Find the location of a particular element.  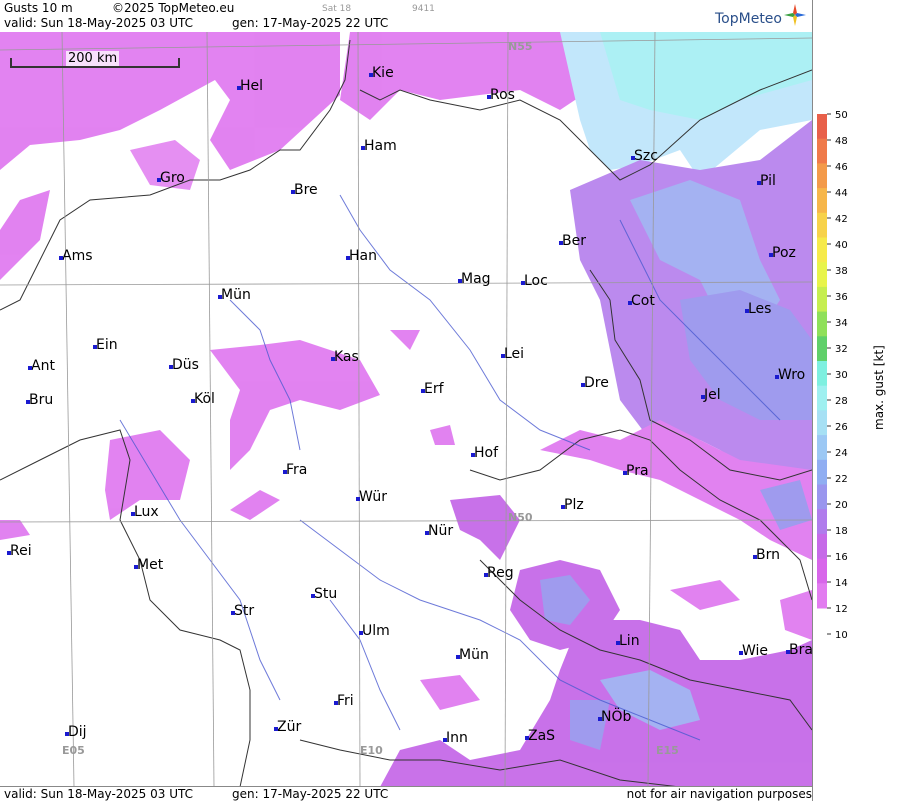

city-name: Bru is located at coordinates (41, 400).